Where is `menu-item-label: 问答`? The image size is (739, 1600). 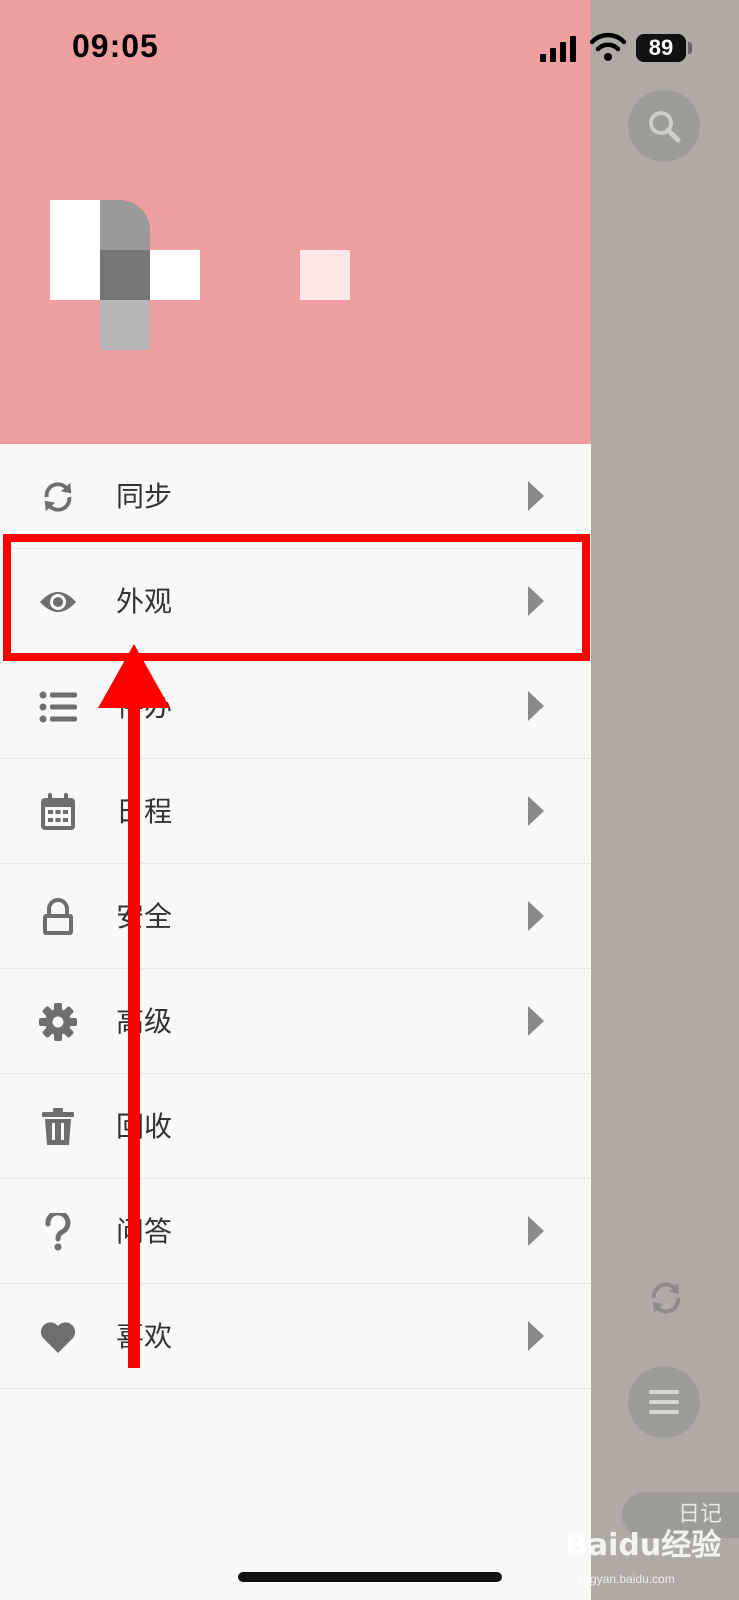 menu-item-label: 问答 is located at coordinates (144, 1231).